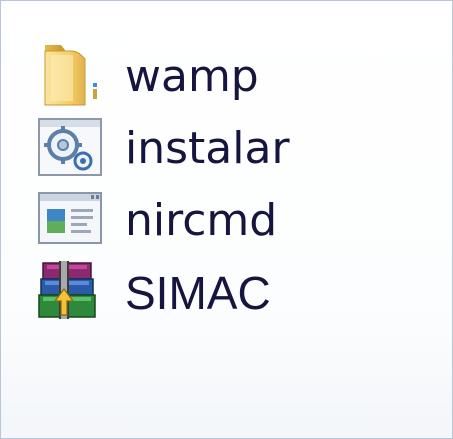  I want to click on file-name: wamp, so click(192, 76).